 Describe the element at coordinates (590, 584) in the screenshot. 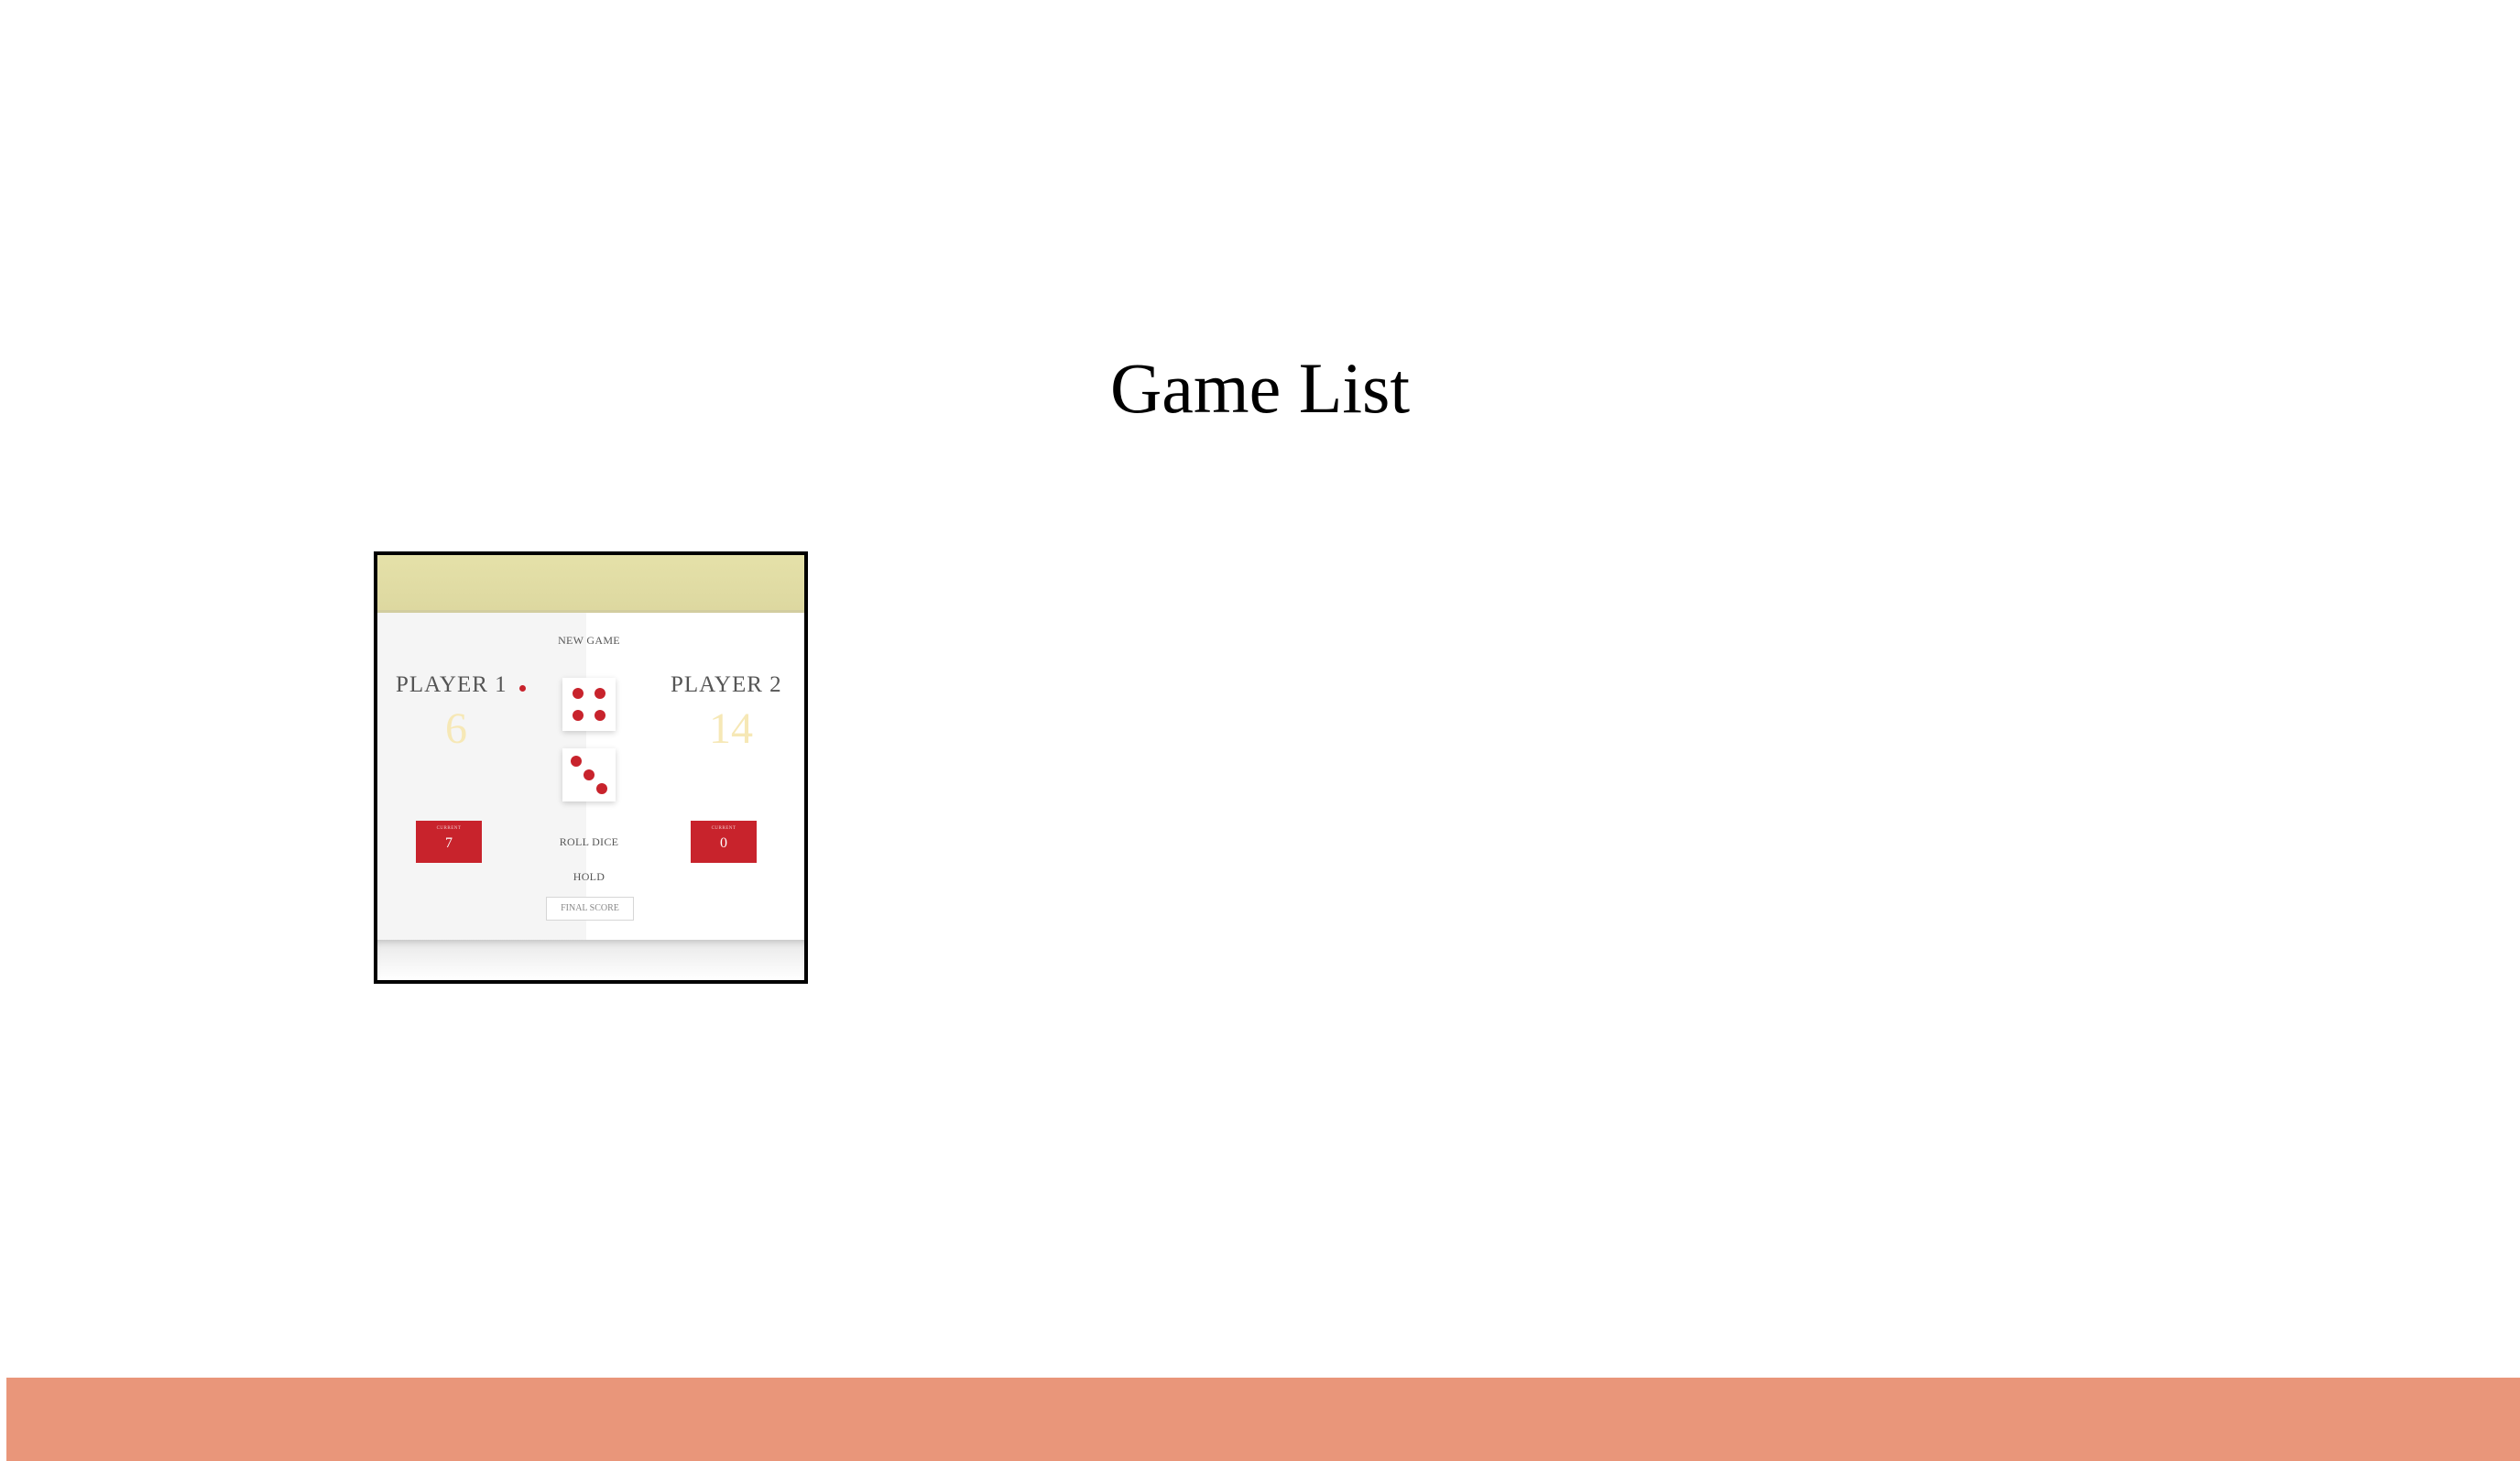

I see `game-thumbnail-topbar` at that location.